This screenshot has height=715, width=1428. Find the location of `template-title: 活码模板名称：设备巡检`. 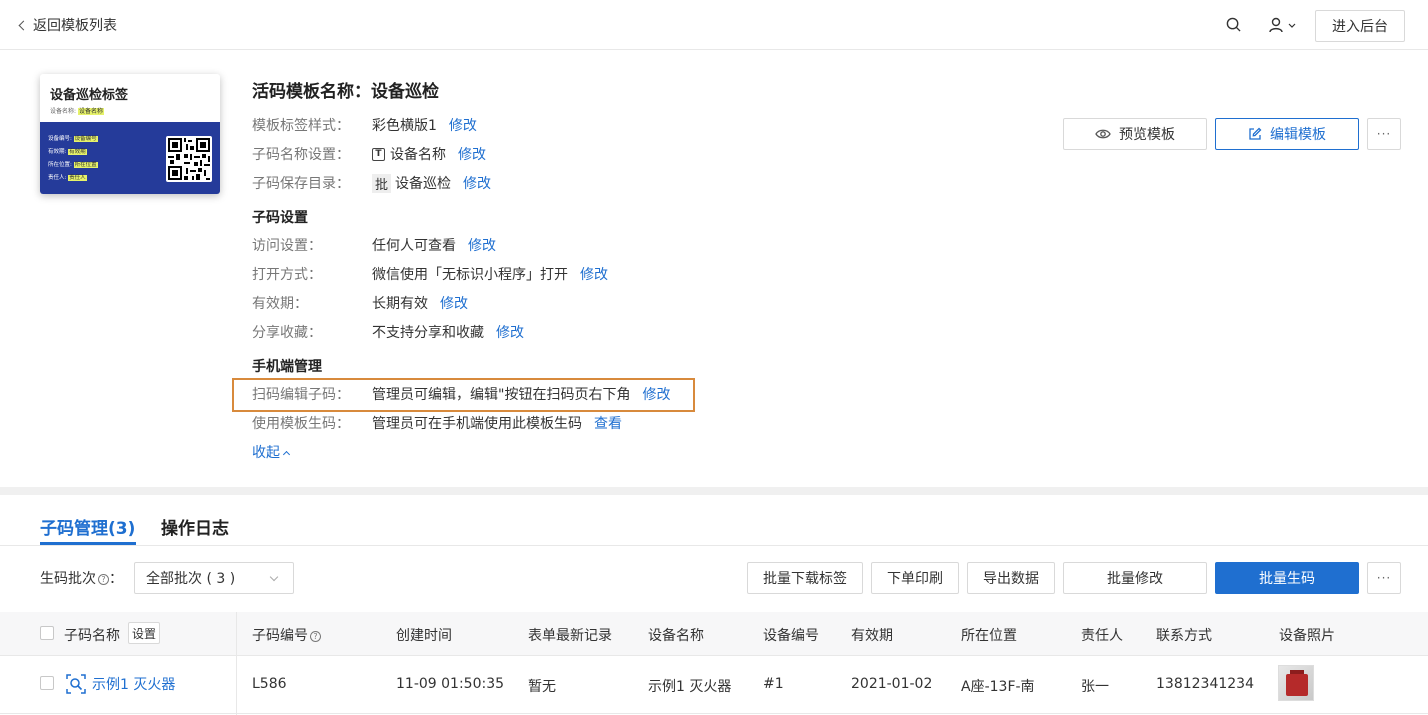

template-title: 活码模板名称：设备巡检 is located at coordinates (345, 92).